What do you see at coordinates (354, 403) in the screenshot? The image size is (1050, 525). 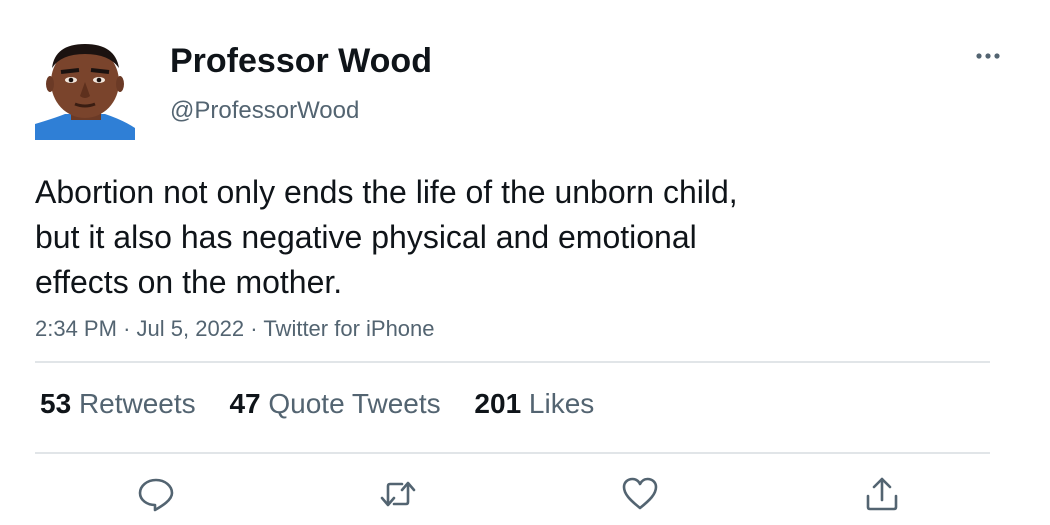 I see `quote-tweets-label: Quote Tweets` at bounding box center [354, 403].